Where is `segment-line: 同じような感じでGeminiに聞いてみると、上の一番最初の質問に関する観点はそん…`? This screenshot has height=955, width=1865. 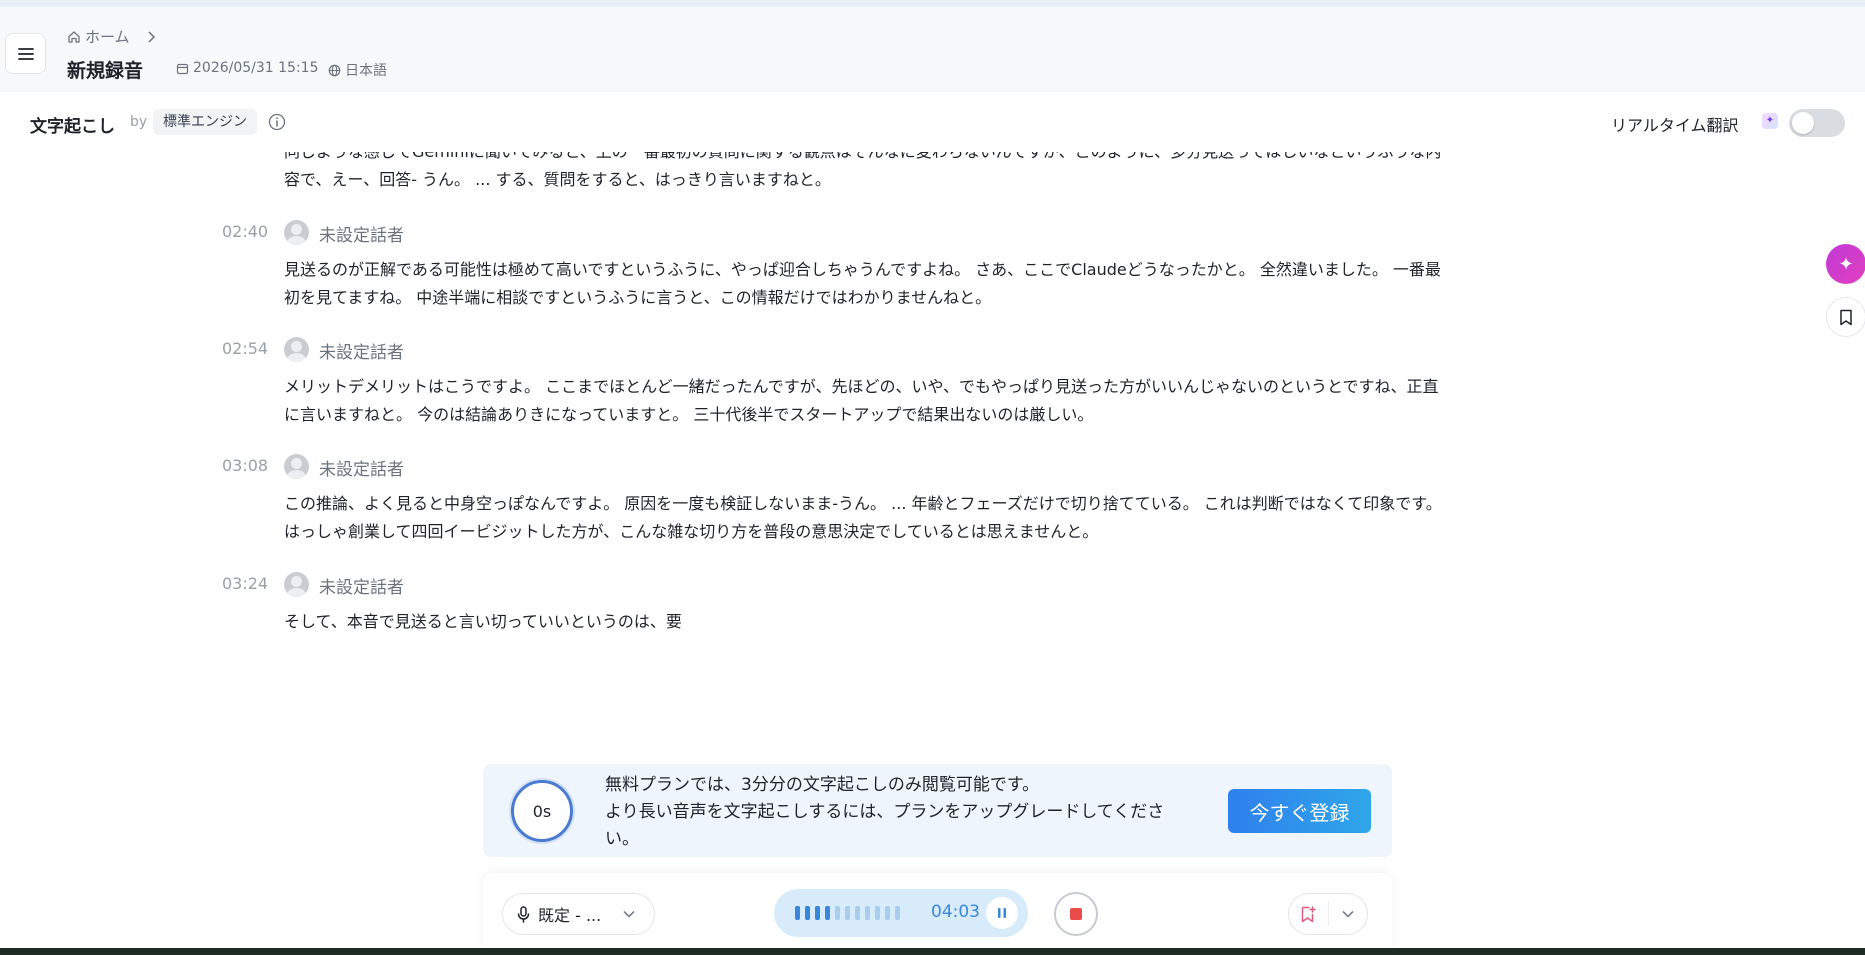 segment-line: 同じような感じでGeminiに聞いてみると、上の一番最初の質問に関する観点はそん… is located at coordinates (934, 159).